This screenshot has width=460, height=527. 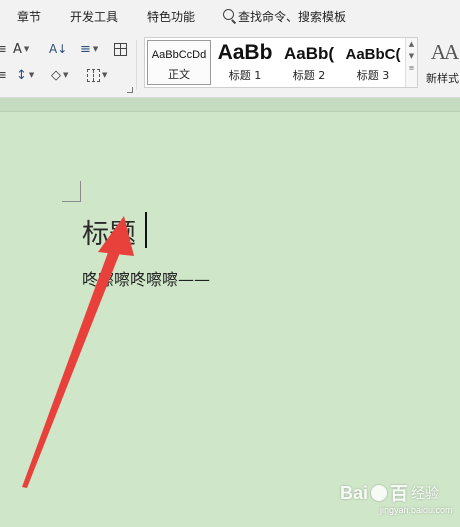 I want to click on style-sample: AaBb, so click(x=245, y=52).